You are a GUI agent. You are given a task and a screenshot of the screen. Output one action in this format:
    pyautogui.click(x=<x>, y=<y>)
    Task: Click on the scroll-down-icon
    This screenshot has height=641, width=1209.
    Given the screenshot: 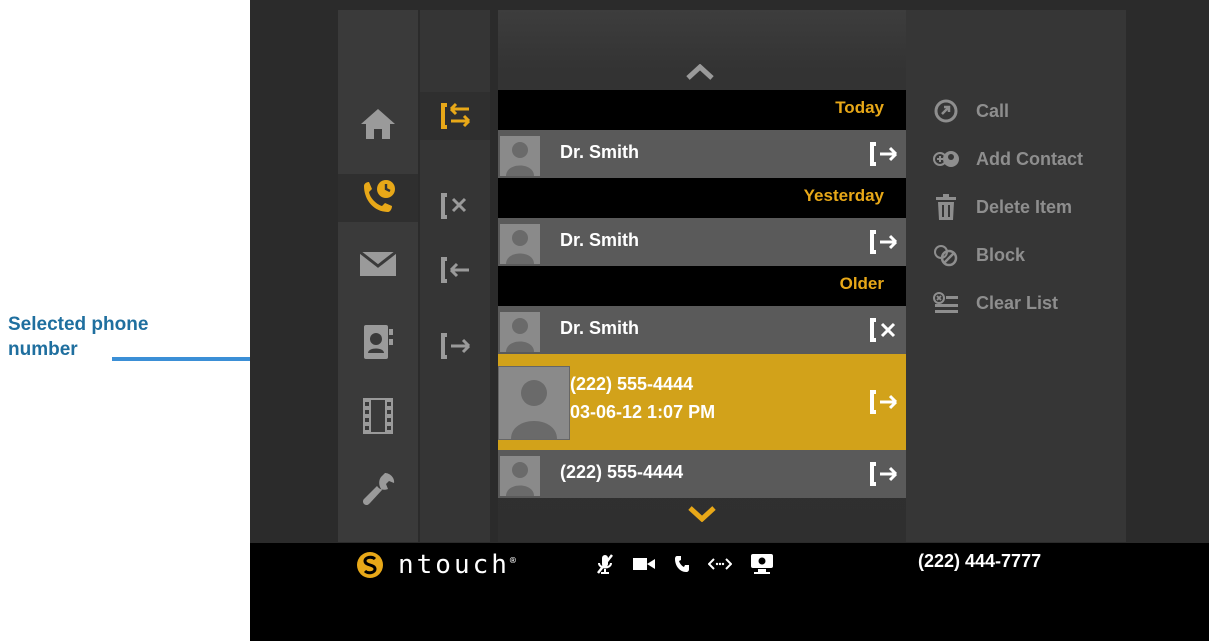 What is the action you would take?
    pyautogui.click(x=702, y=514)
    